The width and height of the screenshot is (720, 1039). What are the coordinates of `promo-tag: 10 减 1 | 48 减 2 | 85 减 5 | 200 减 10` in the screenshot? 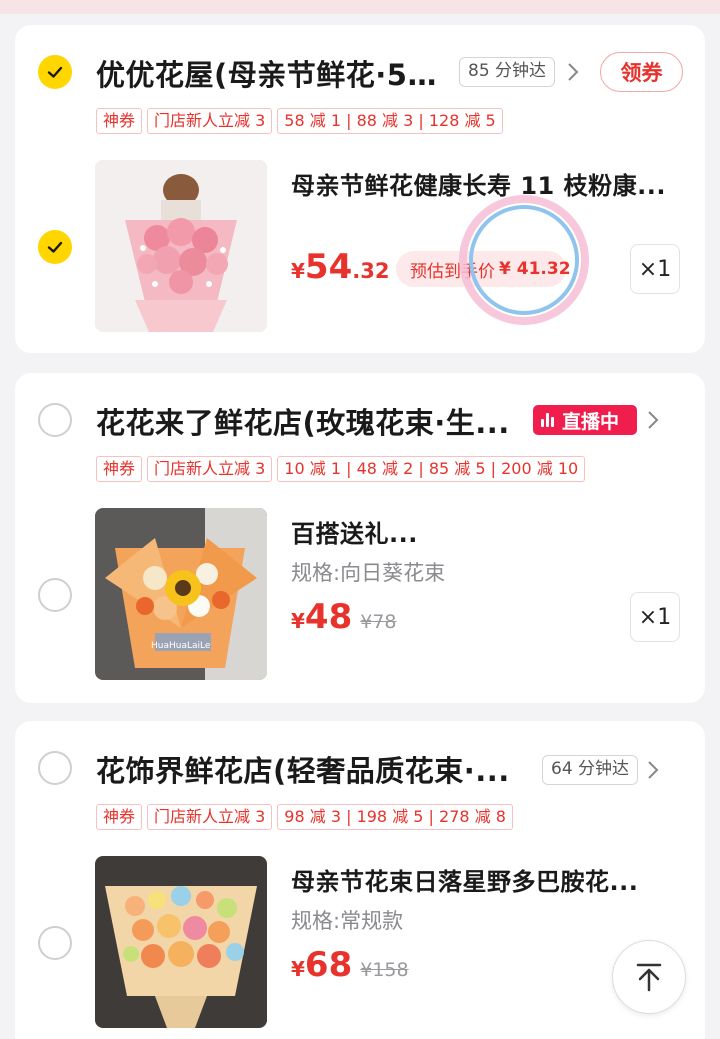 It's located at (431, 469).